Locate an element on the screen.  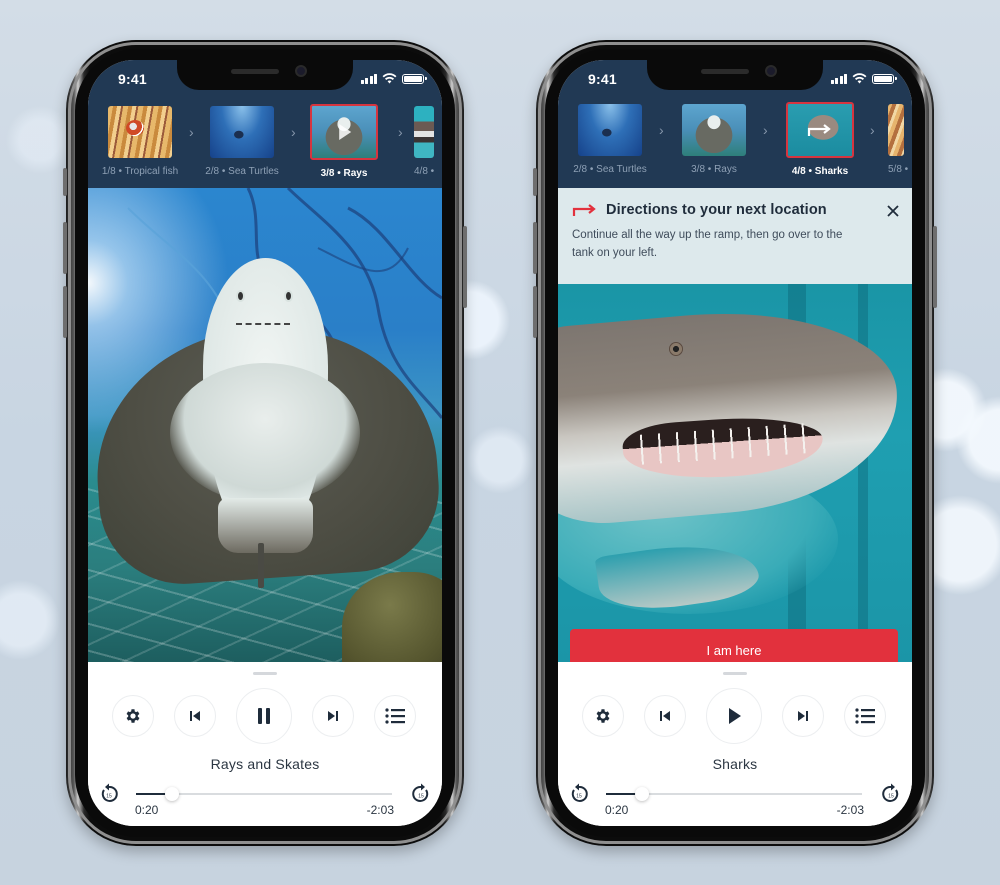
ray-mouth is located at coordinates (263, 324).